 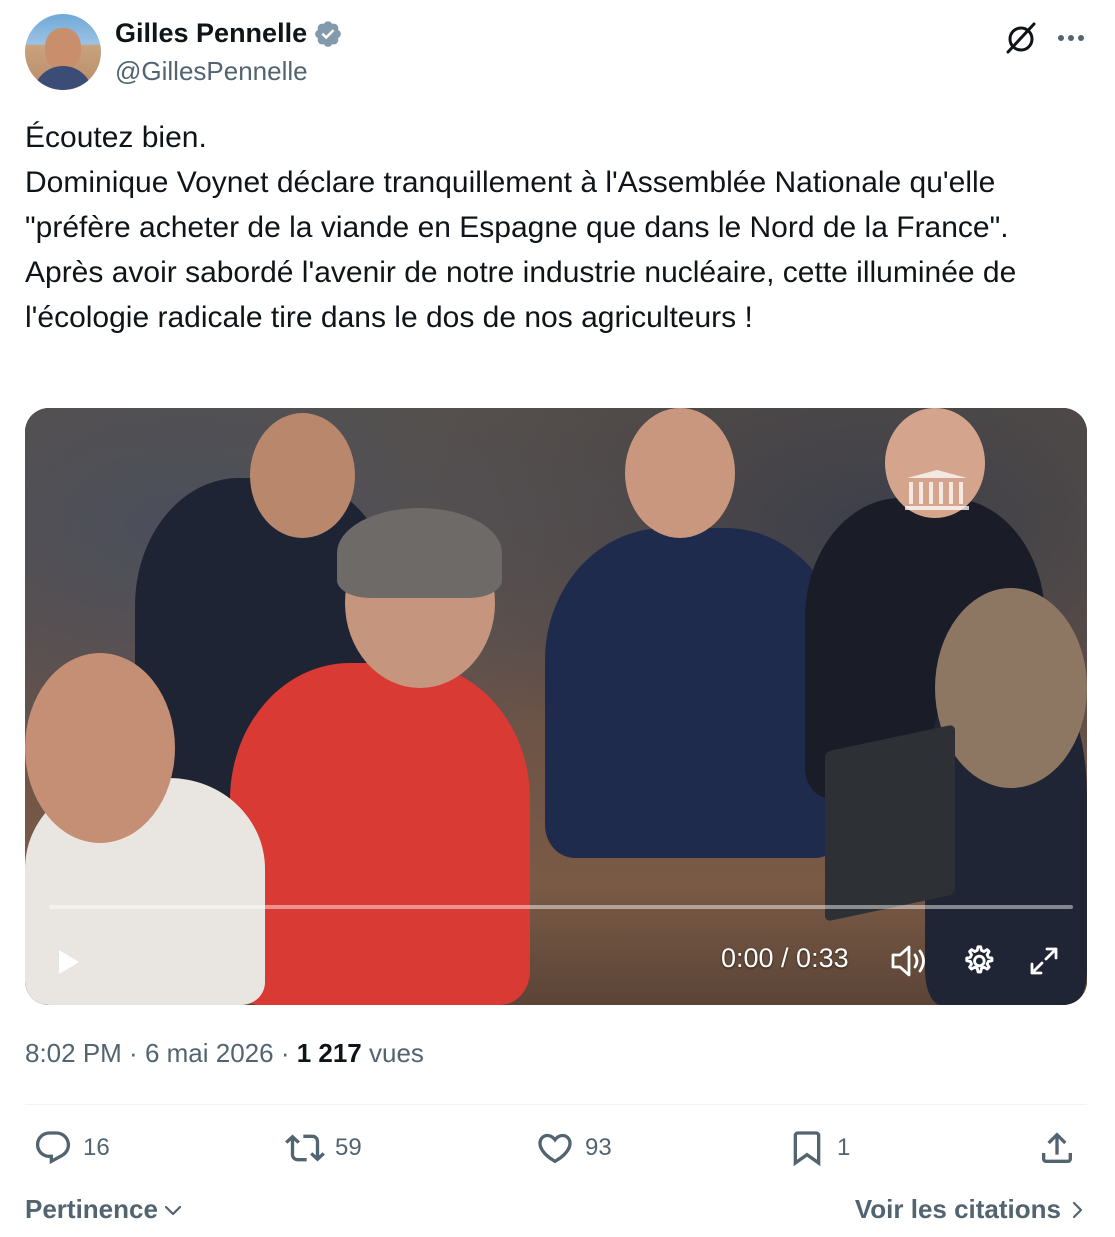 What do you see at coordinates (556, 955) in the screenshot?
I see `video-controls: 0:00 / 0:33` at bounding box center [556, 955].